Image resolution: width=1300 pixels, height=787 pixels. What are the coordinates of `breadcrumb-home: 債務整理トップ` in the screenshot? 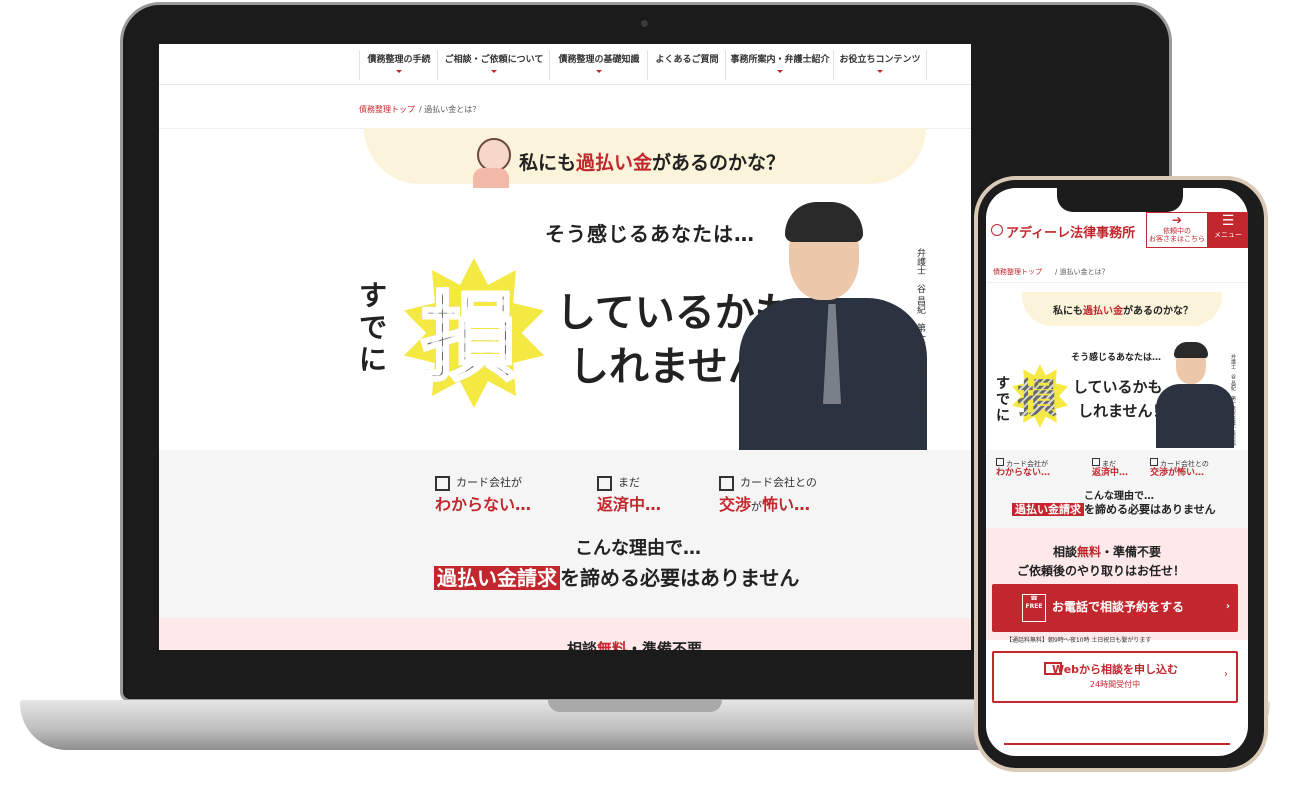 It's located at (387, 109).